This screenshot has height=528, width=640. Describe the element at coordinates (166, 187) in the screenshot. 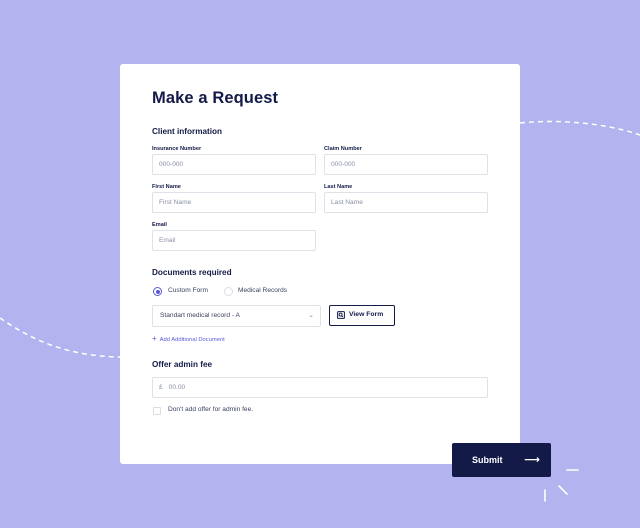

I see `first-name-label: First Name` at that location.